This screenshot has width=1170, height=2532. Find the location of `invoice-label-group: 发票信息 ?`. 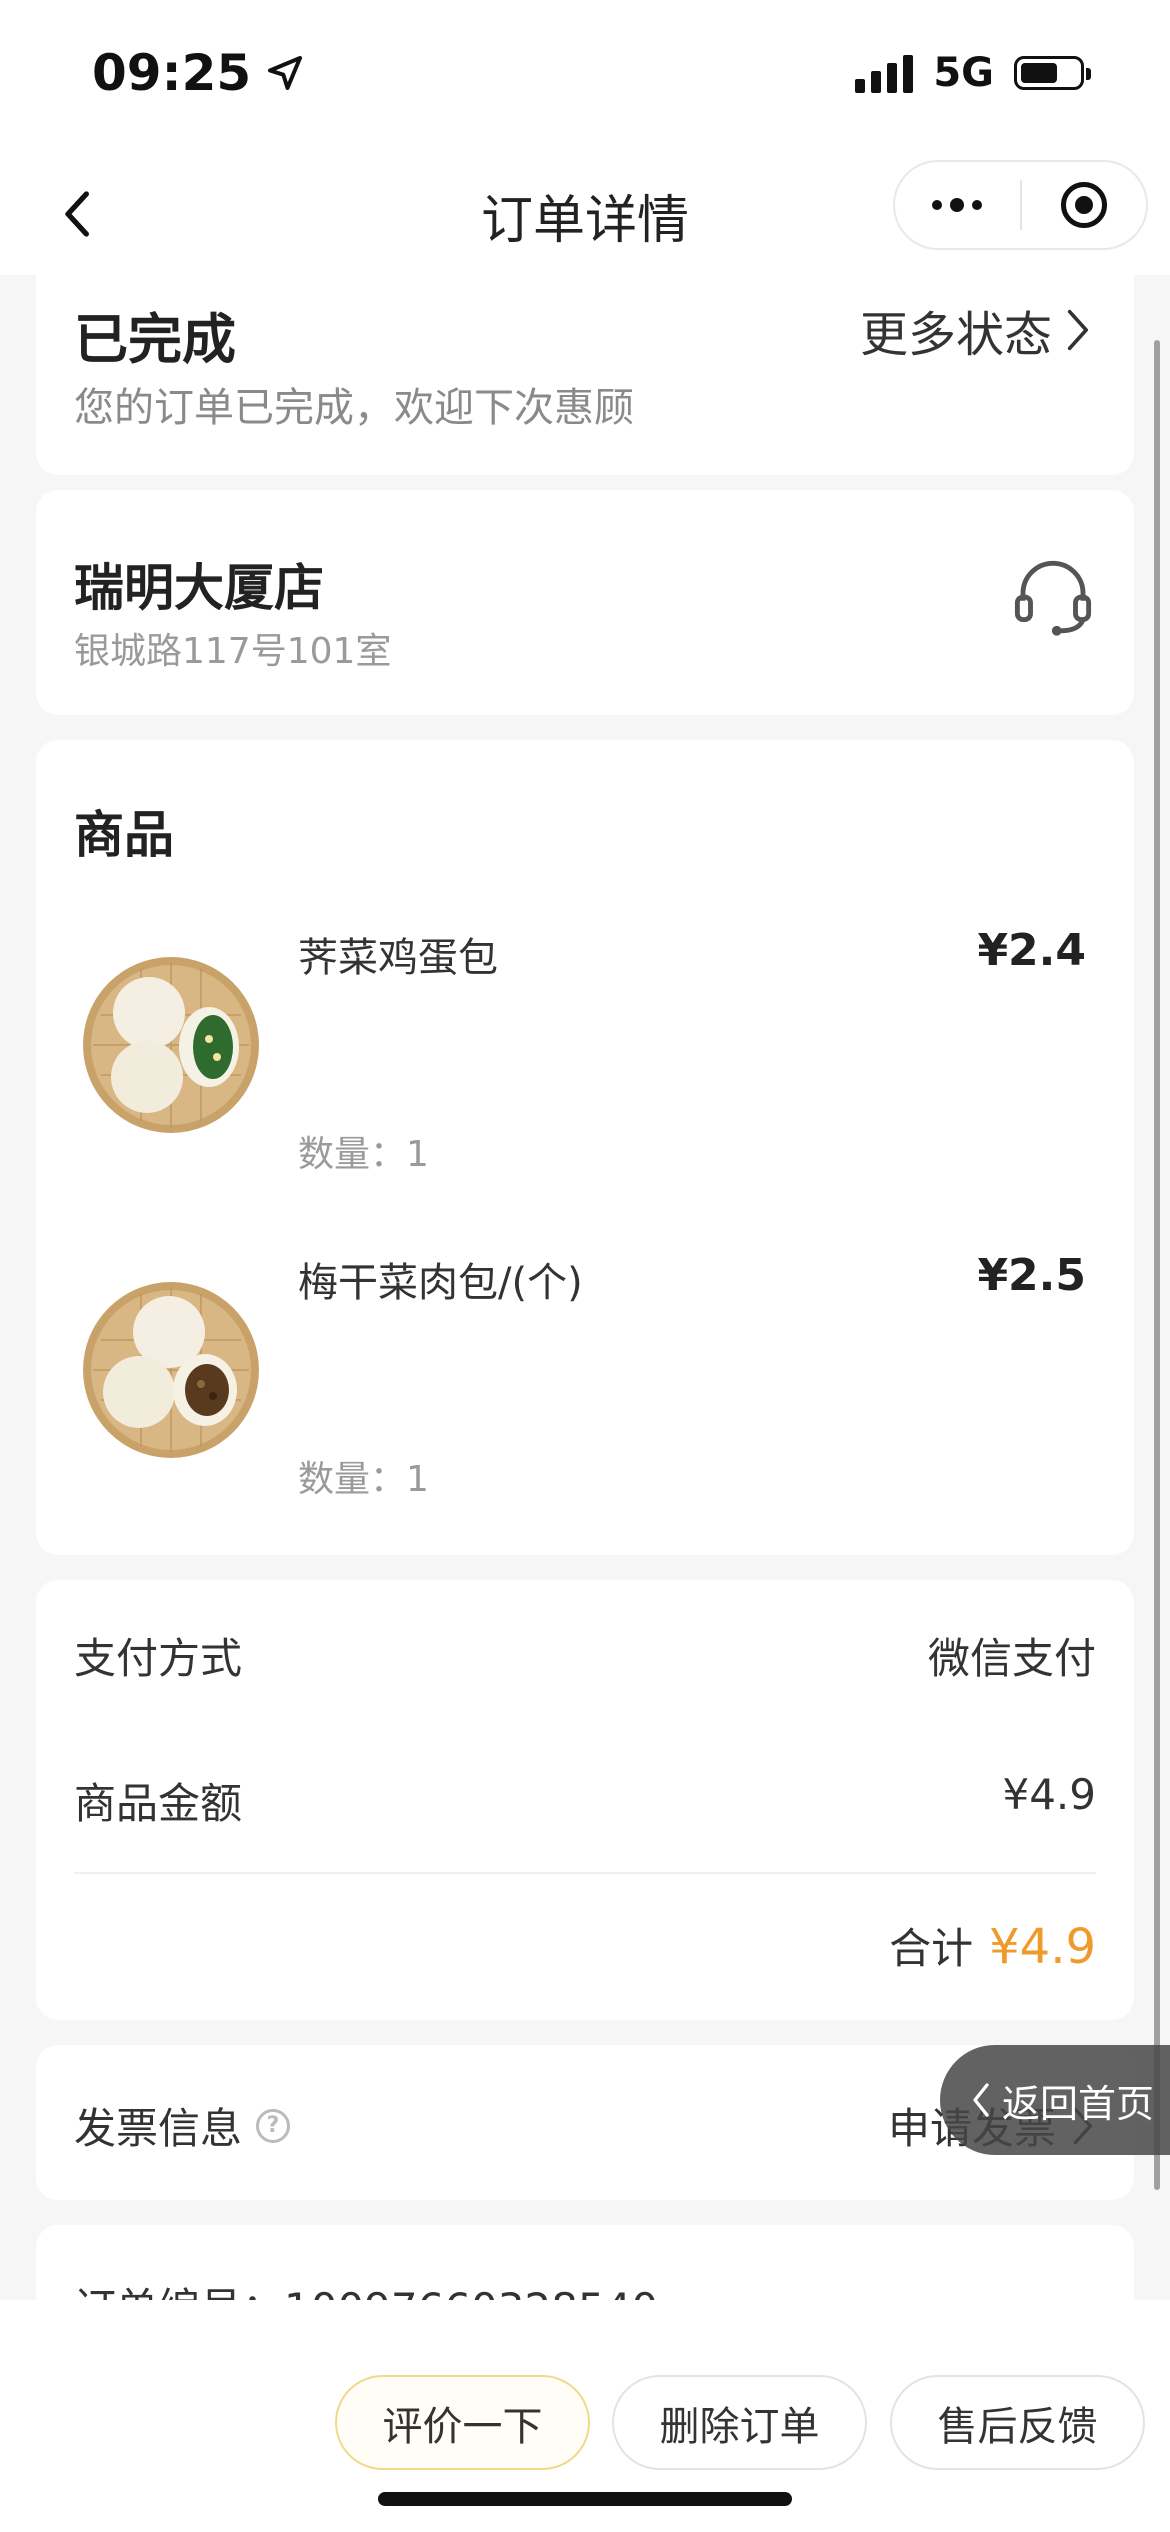

invoice-label-group: 发票信息 ? is located at coordinates (182, 2125).